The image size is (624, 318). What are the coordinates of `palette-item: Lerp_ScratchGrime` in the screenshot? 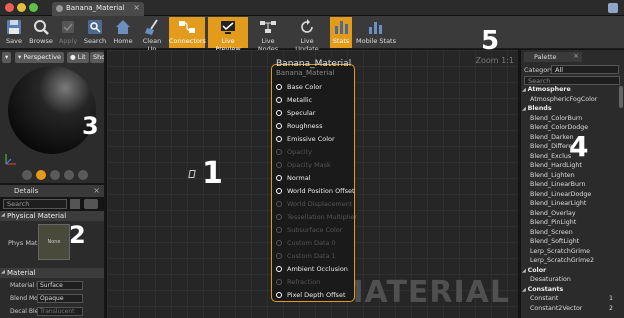 It's located at (570, 253).